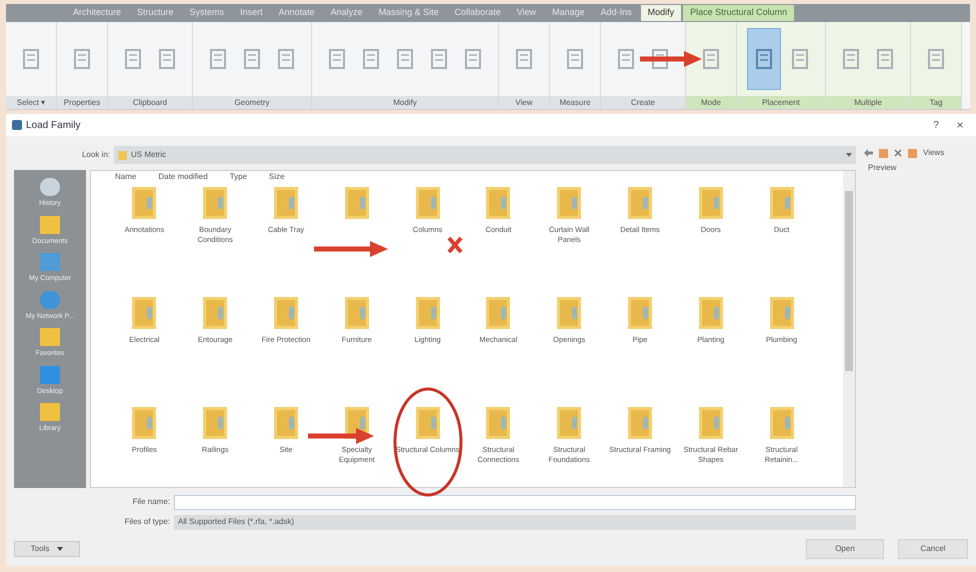  Describe the element at coordinates (868, 102) in the screenshot. I see `panel-label: Multiple` at that location.